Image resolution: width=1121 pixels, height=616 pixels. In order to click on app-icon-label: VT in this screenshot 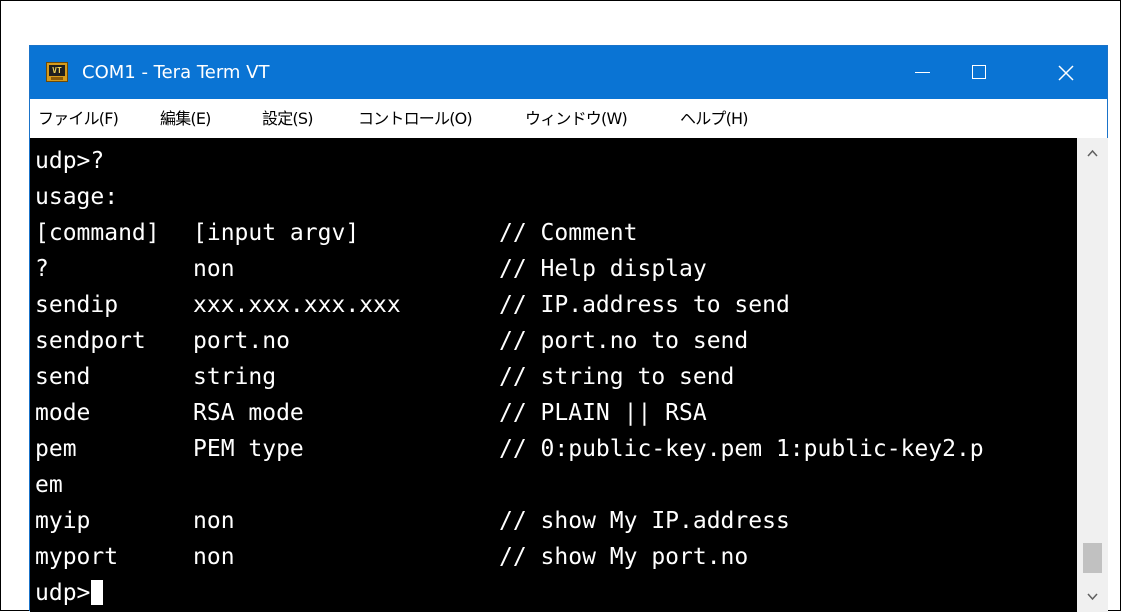, I will do `click(57, 70)`.